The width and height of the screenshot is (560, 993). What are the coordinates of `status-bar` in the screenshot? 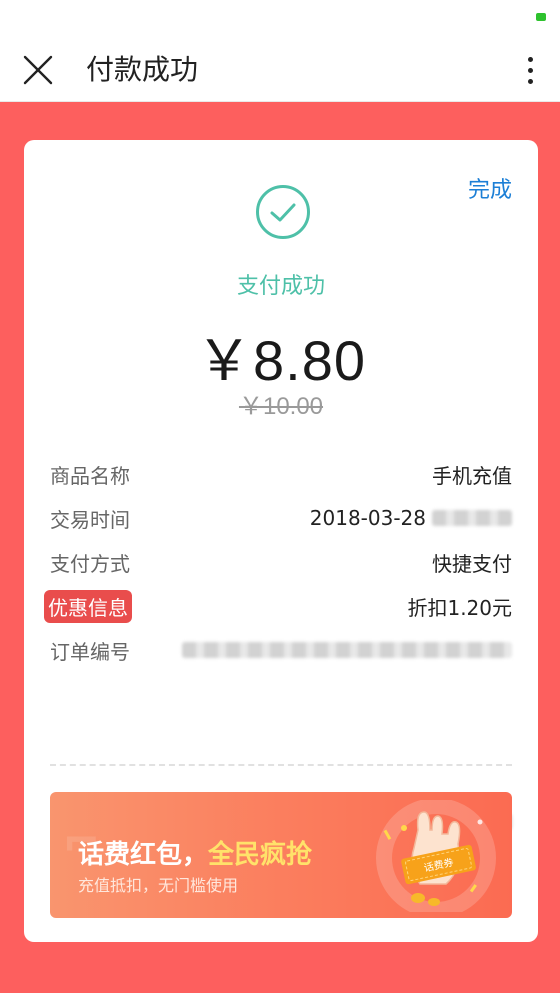 It's located at (280, 18).